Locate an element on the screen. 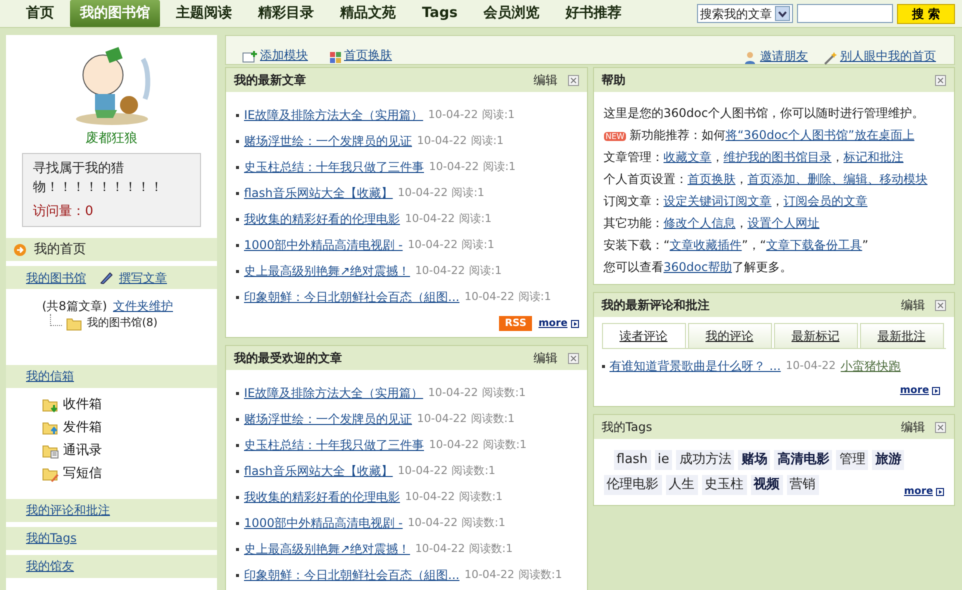 This screenshot has height=590, width=962. tag-link: 成功方法 is located at coordinates (705, 460).